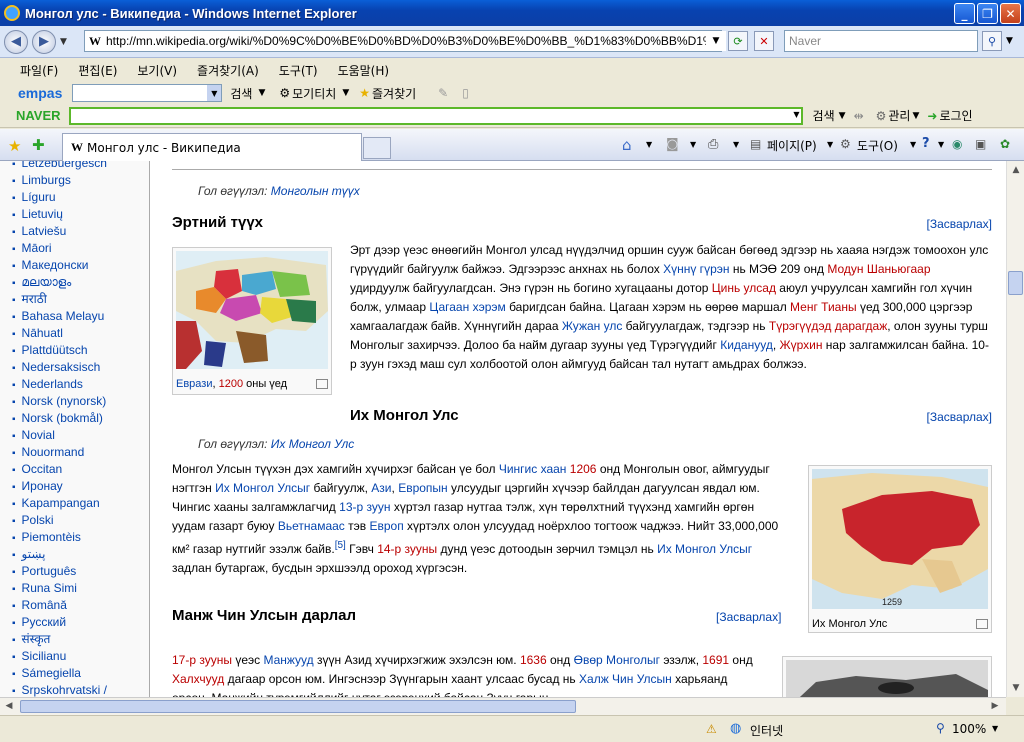 Image resolution: width=1024 pixels, height=742 pixels. What do you see at coordinates (764, 41) in the screenshot?
I see `stop-button: ✕` at bounding box center [764, 41].